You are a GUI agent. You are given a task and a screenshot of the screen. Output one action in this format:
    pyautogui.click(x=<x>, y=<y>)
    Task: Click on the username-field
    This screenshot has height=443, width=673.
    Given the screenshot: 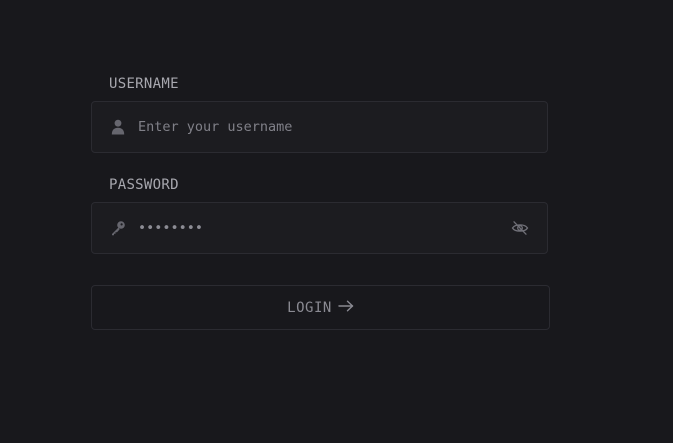 What is the action you would take?
    pyautogui.click(x=319, y=127)
    